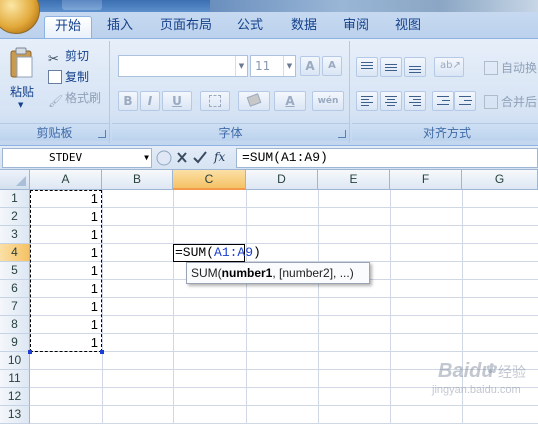  Describe the element at coordinates (206, 273) in the screenshot. I see `tooltip-function-name: SUM(` at that location.